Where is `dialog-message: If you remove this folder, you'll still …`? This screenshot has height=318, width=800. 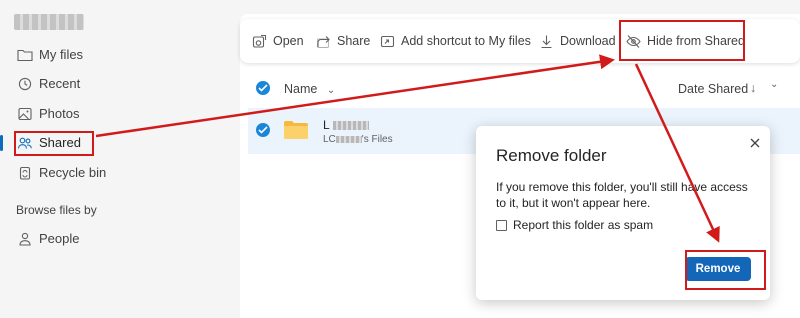 dialog-message: If you remove this folder, you'll still … is located at coordinates (622, 195).